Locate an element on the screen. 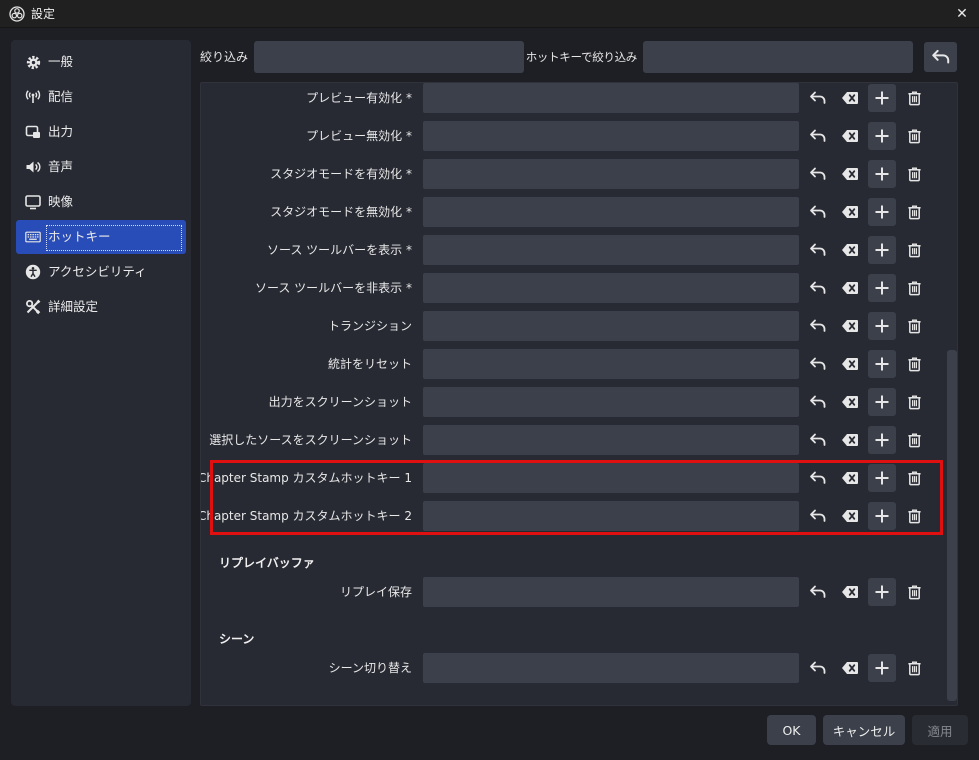 This screenshot has height=760, width=979. clear-icon is located at coordinates (850, 478).